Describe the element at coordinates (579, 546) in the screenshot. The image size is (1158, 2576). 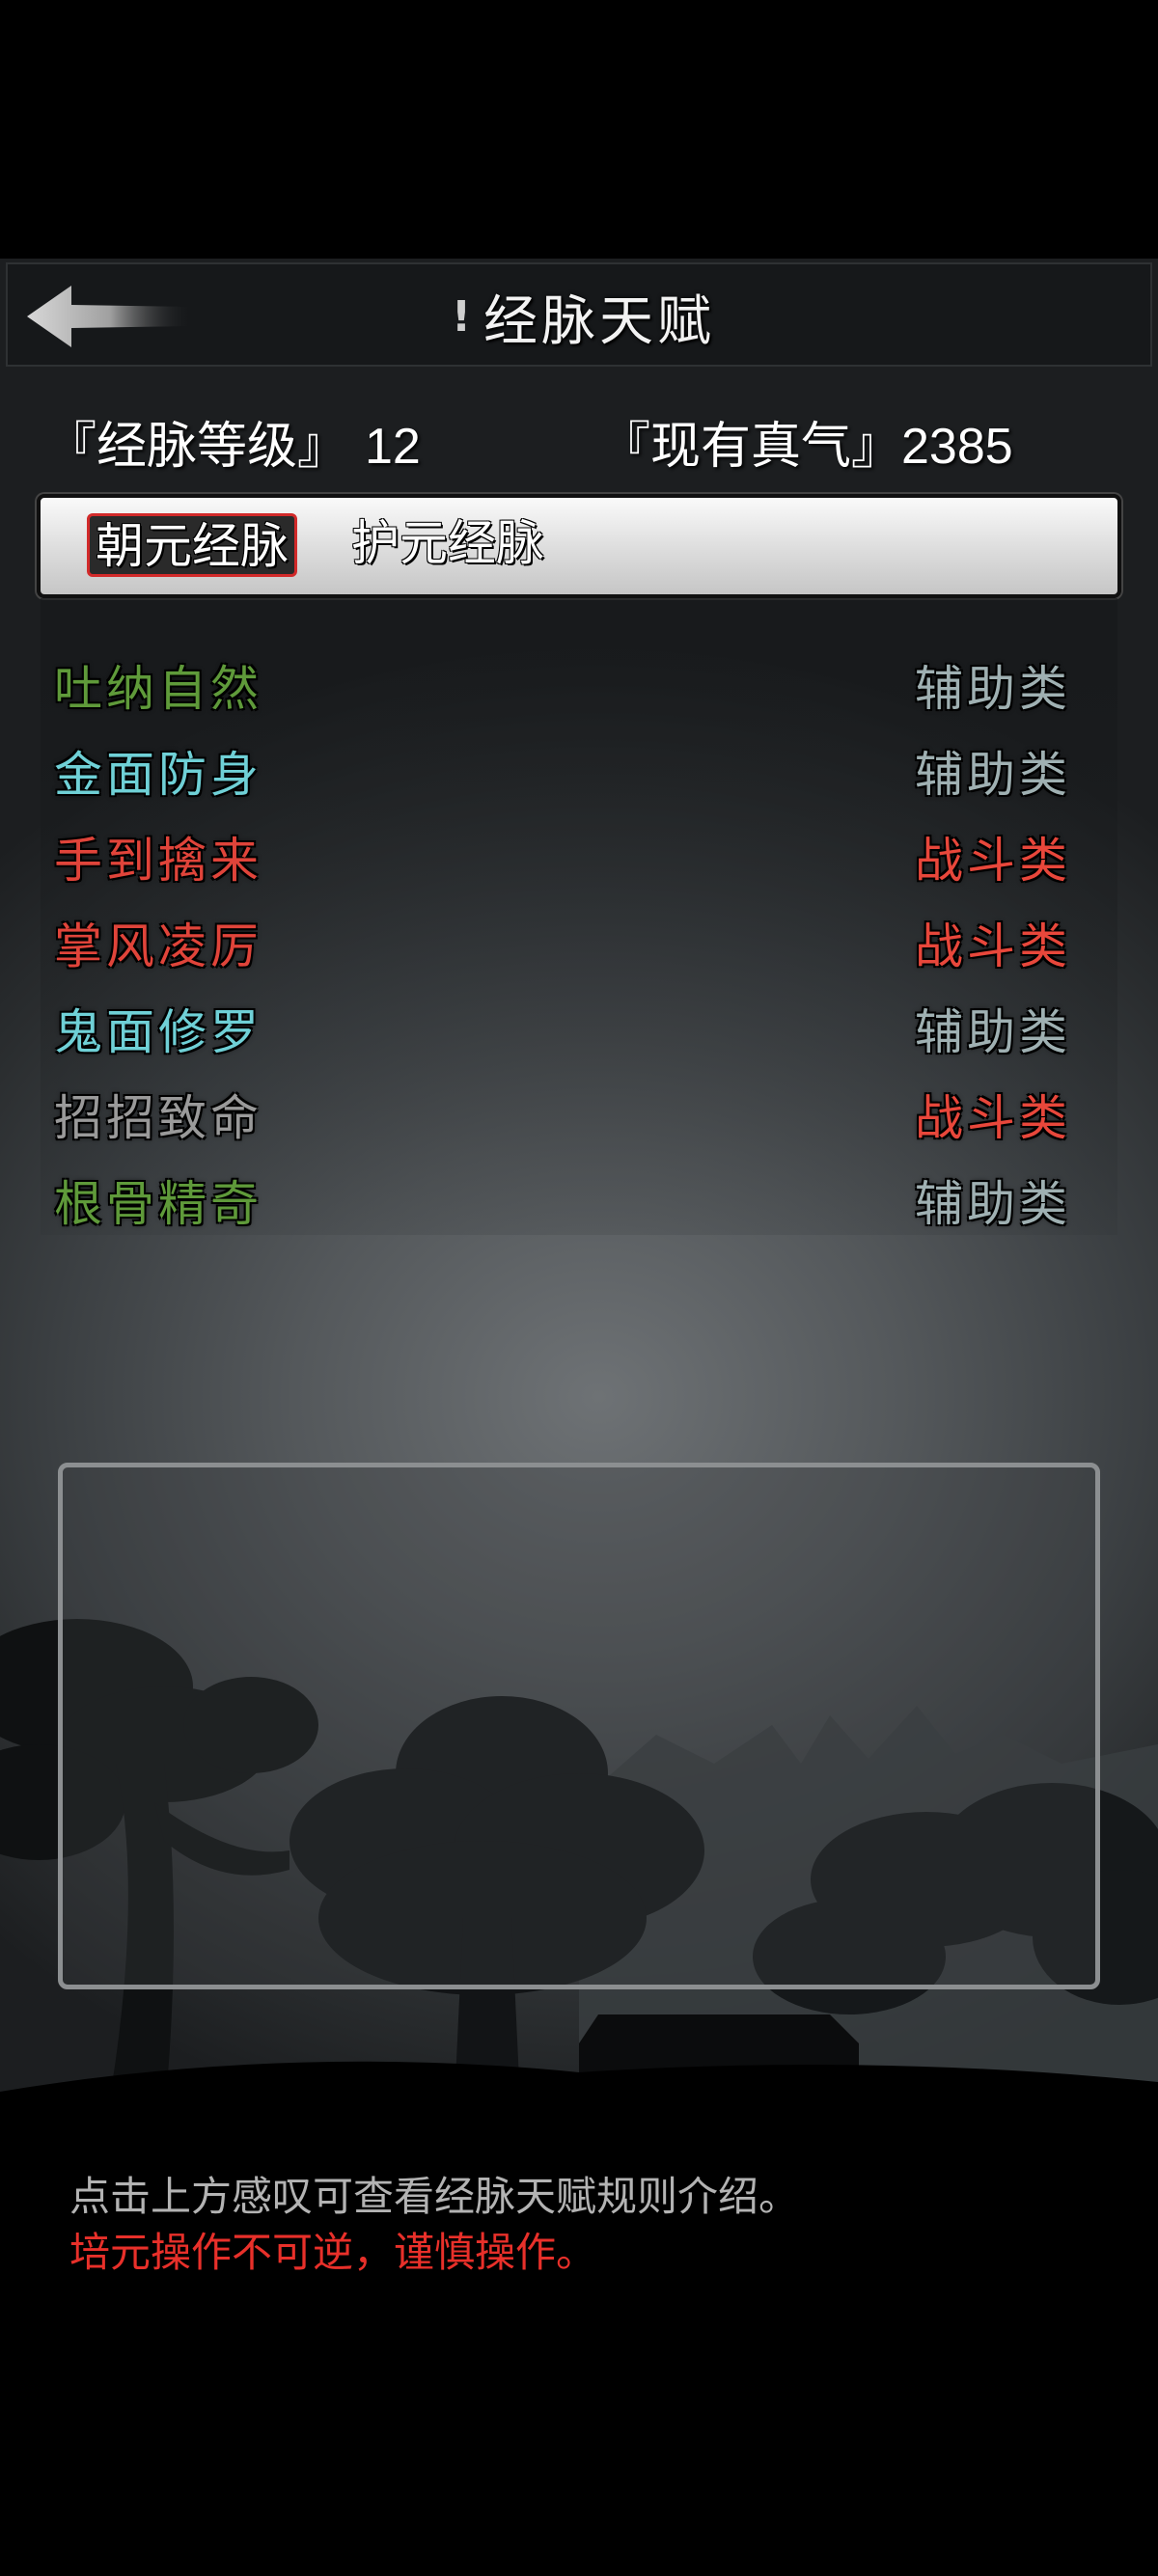
I see `meridian-tabs: 朝元经脉 护元经脉` at that location.